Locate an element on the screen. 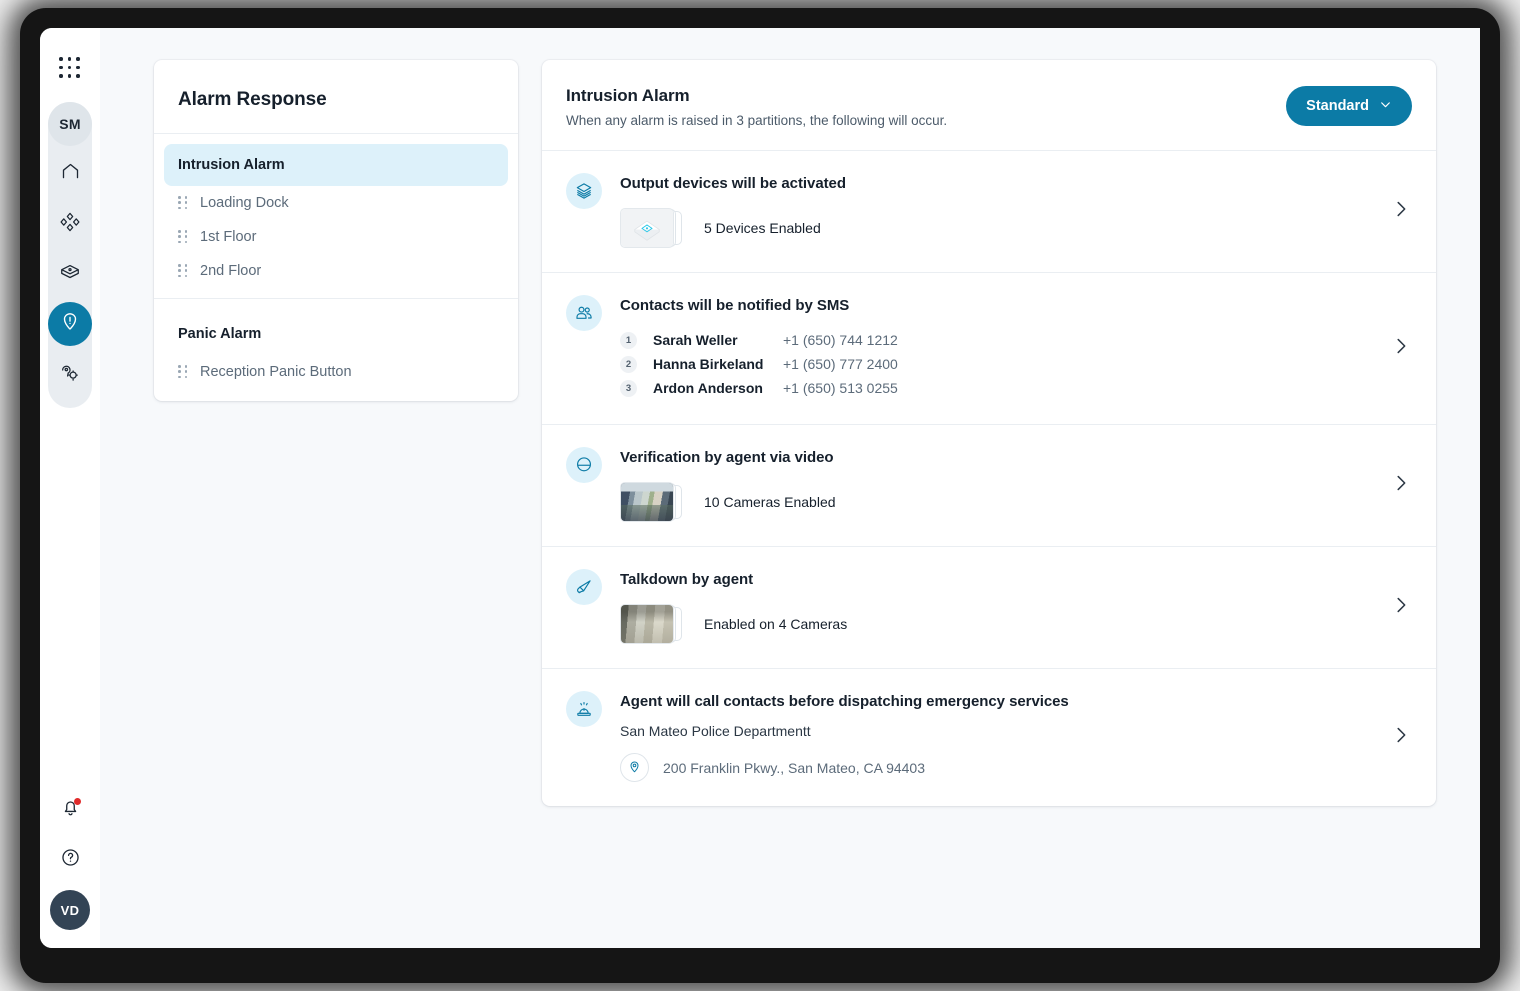  contact-row: 2 Hanna Birkeland +1 (650) 777 2400 is located at coordinates (997, 364).